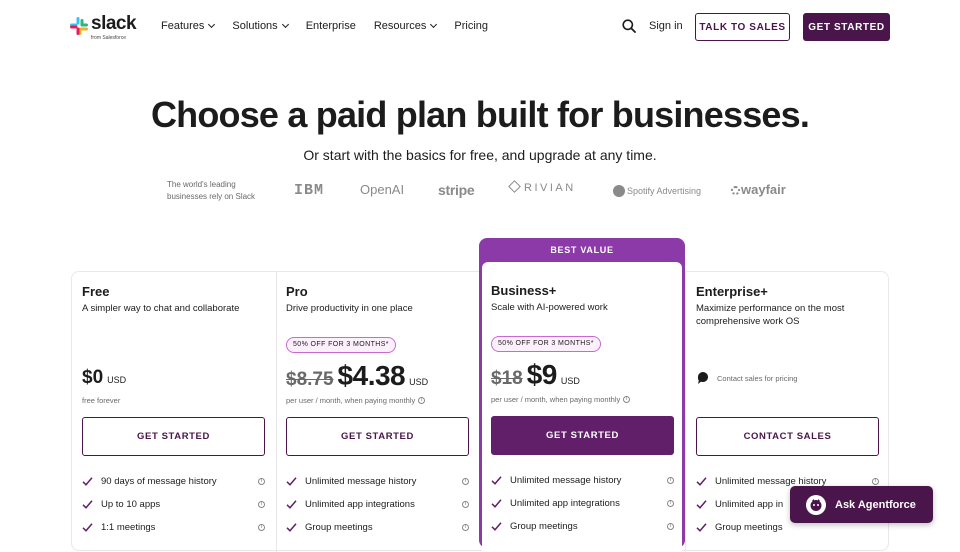  I want to click on slack-logo: slack from Salesforce, so click(105, 27).